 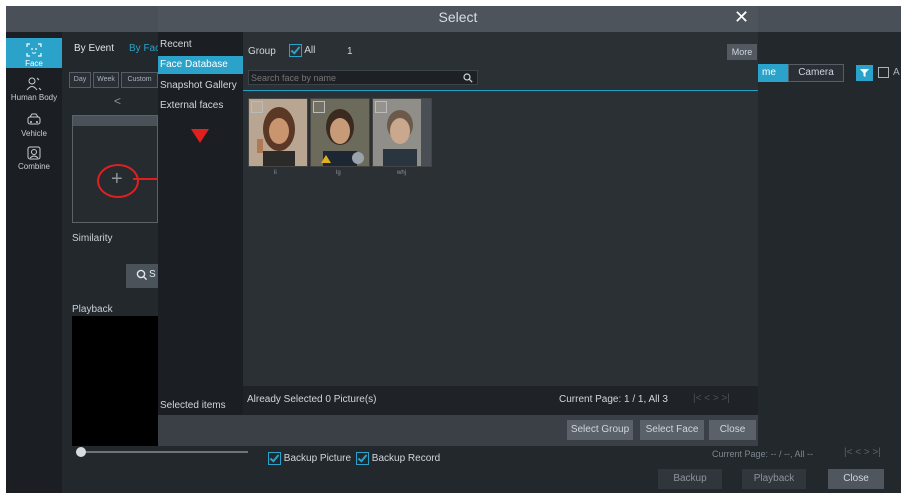 What do you see at coordinates (200, 86) in the screenshot?
I see `source-item-snapshot-gallery: Snapshot Gallery` at bounding box center [200, 86].